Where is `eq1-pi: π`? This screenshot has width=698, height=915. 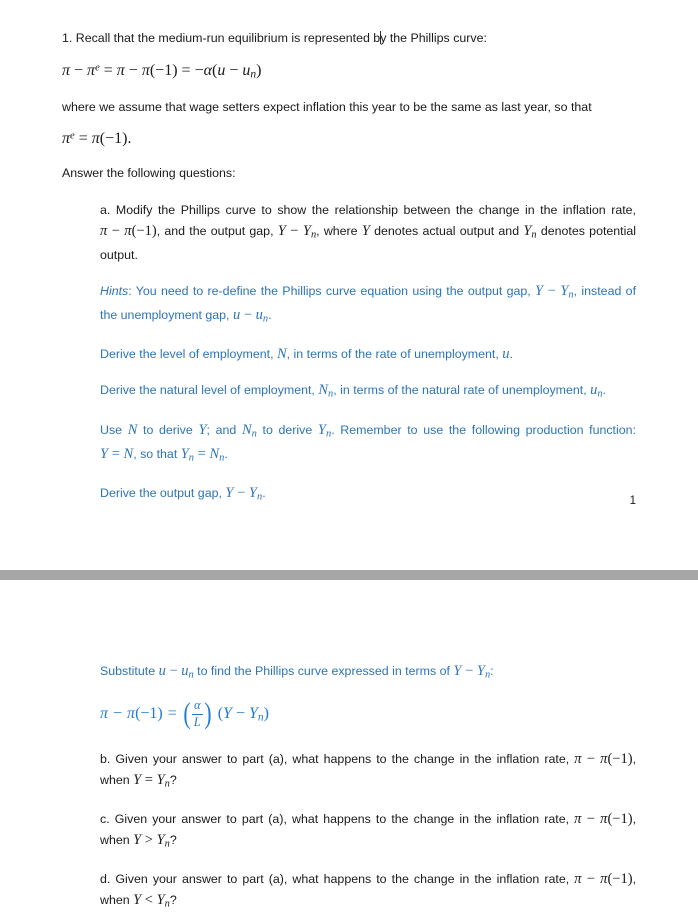
eq1-pi: π is located at coordinates (66, 70).